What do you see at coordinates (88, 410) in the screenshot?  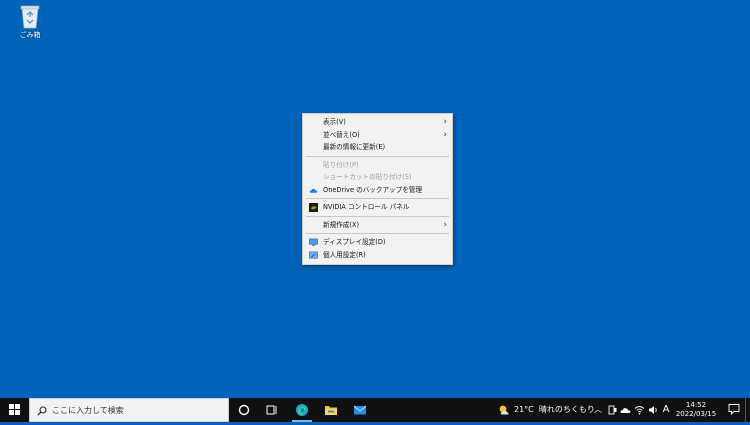 I see `search-placeholder: ここに入力して検索` at bounding box center [88, 410].